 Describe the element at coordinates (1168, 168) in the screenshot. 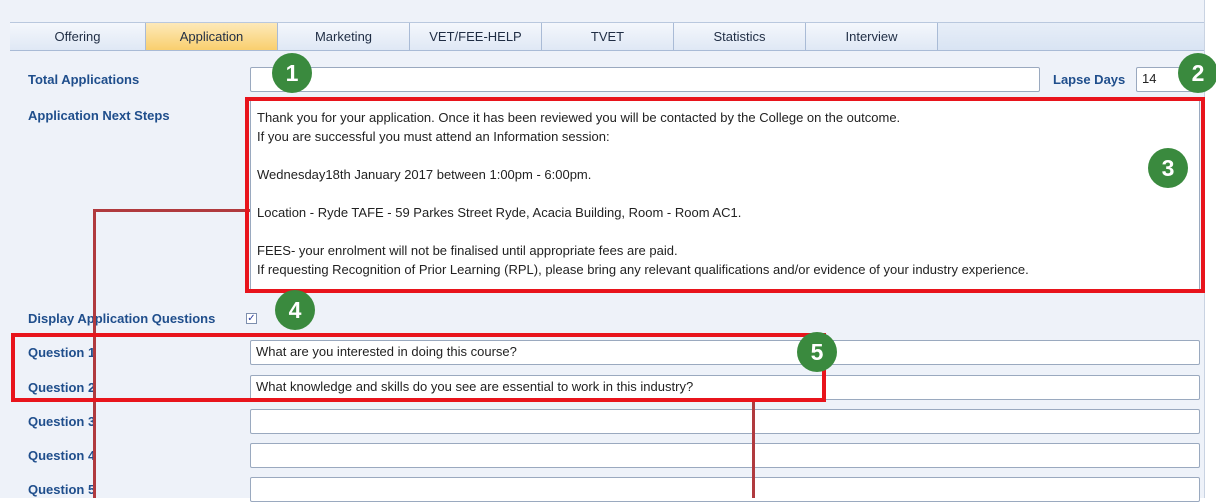

I see `callout-3-badge: 3` at that location.